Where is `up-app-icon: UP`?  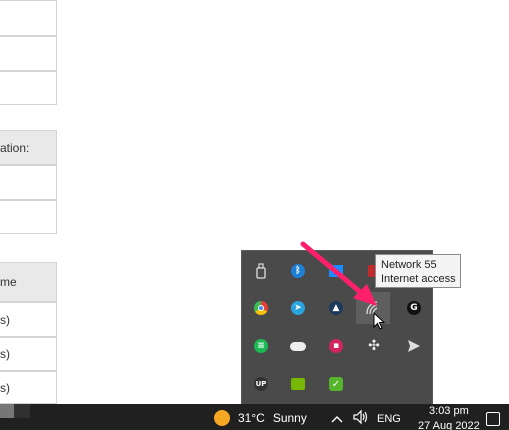
up-app-icon: UP is located at coordinates (261, 384).